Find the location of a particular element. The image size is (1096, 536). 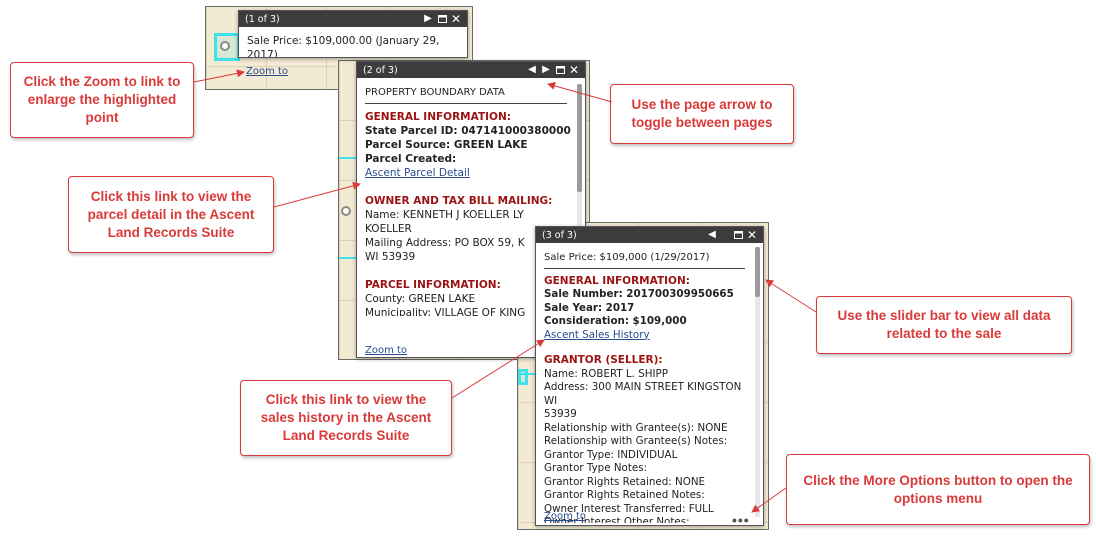

consideration: Consideration: $109,000 is located at coordinates (615, 321).